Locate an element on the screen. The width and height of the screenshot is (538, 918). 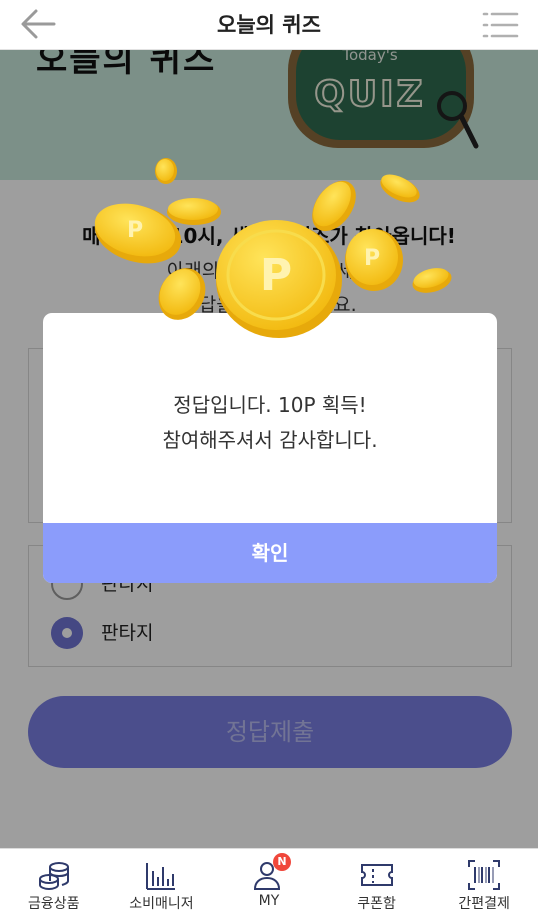
nav-label: 쿠폰함 is located at coordinates (376, 904).